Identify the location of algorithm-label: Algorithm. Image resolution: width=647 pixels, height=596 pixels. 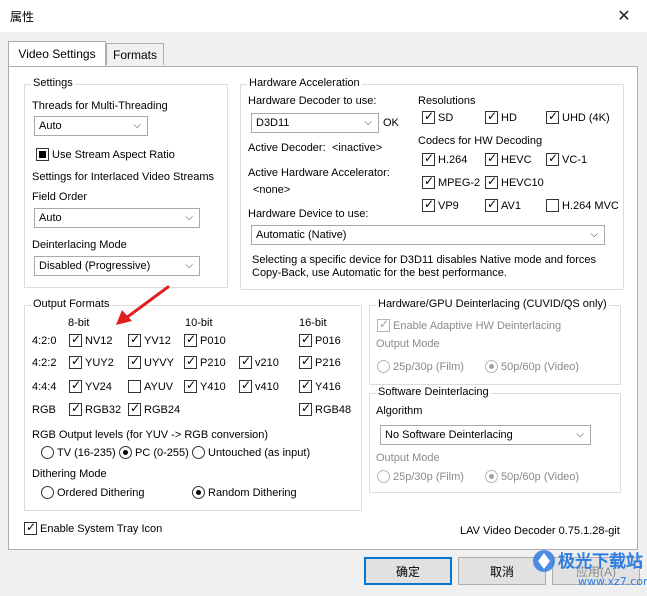
(399, 411).